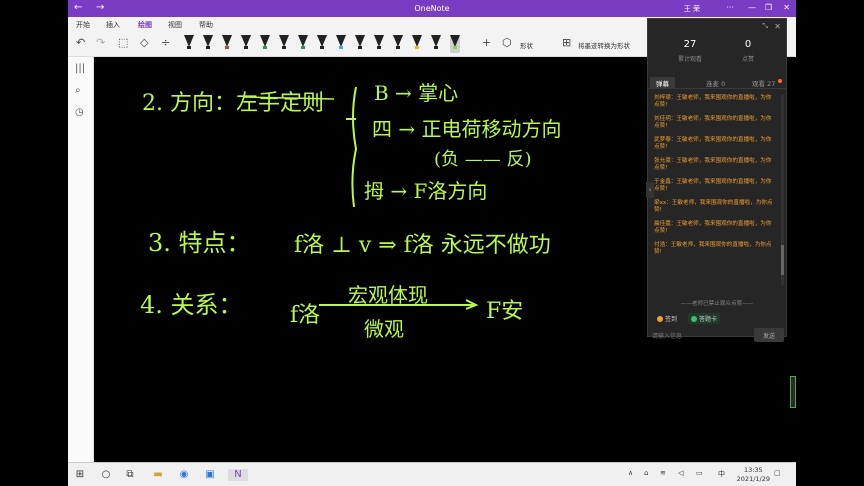 The height and width of the screenshot is (486, 864). Describe the element at coordinates (210, 475) in the screenshot. I see `store-icon: ▣` at that location.